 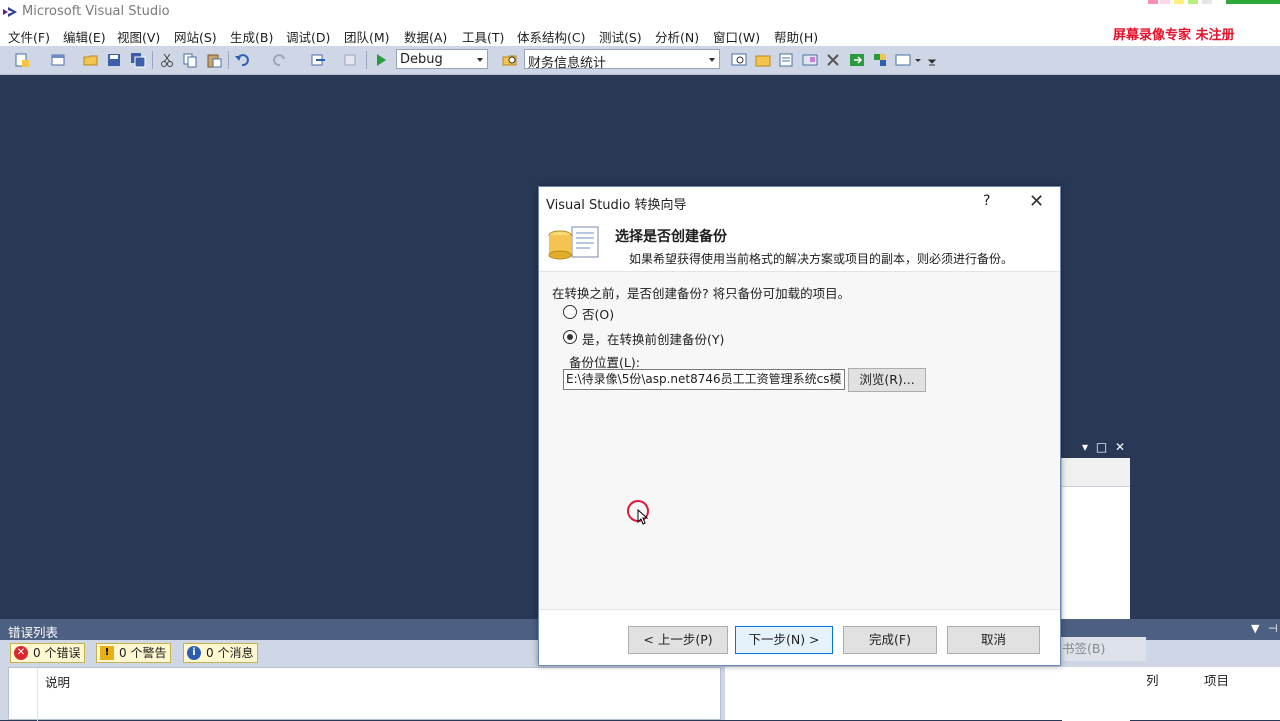 What do you see at coordinates (739, 60) in the screenshot?
I see `find-icon` at bounding box center [739, 60].